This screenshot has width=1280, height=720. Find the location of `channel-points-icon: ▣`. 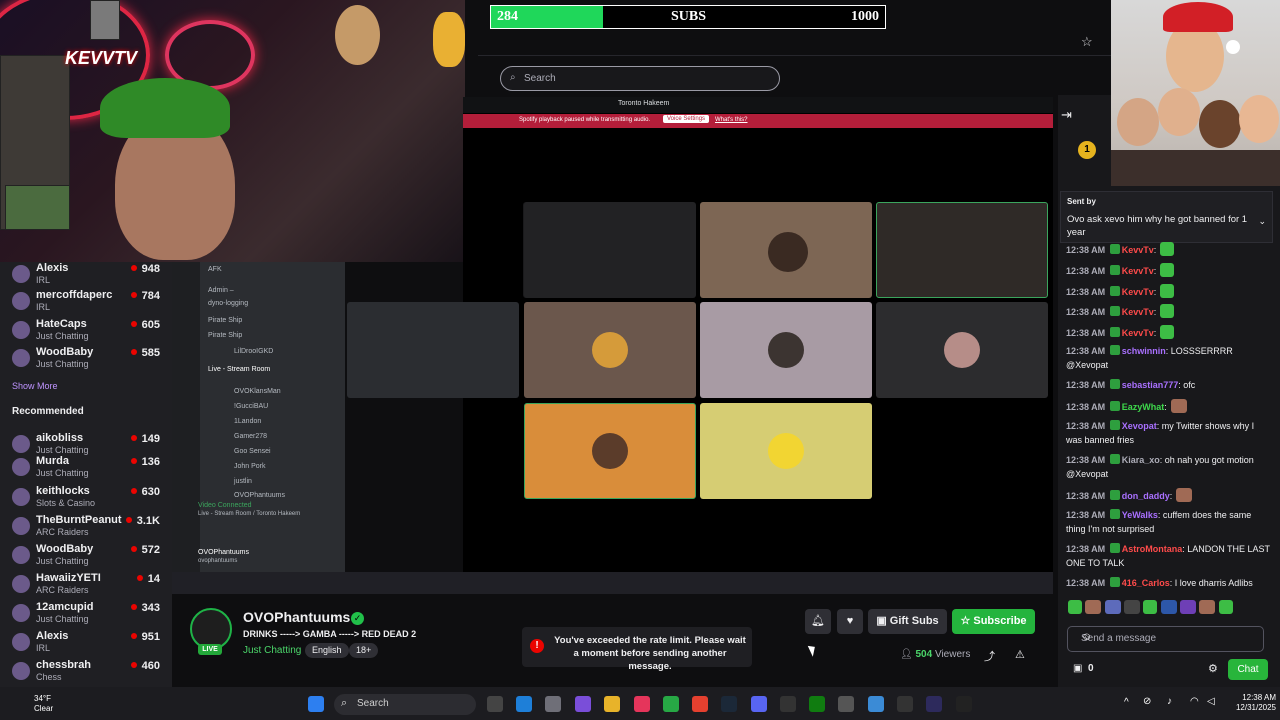

channel-points-icon: ▣ is located at coordinates (1077, 668).